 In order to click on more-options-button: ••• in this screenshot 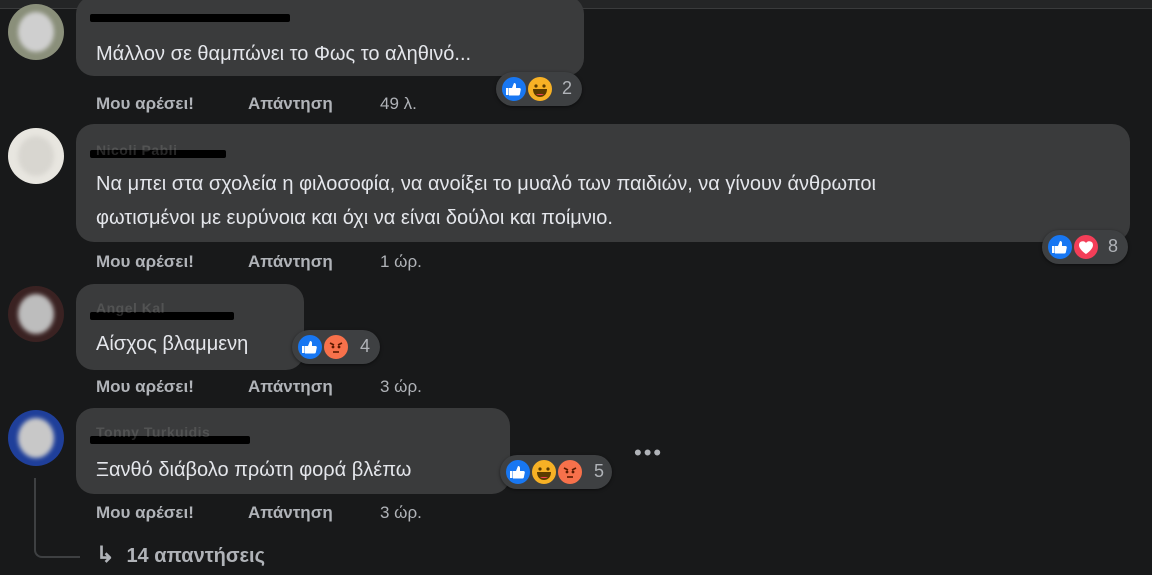, I will do `click(648, 453)`.